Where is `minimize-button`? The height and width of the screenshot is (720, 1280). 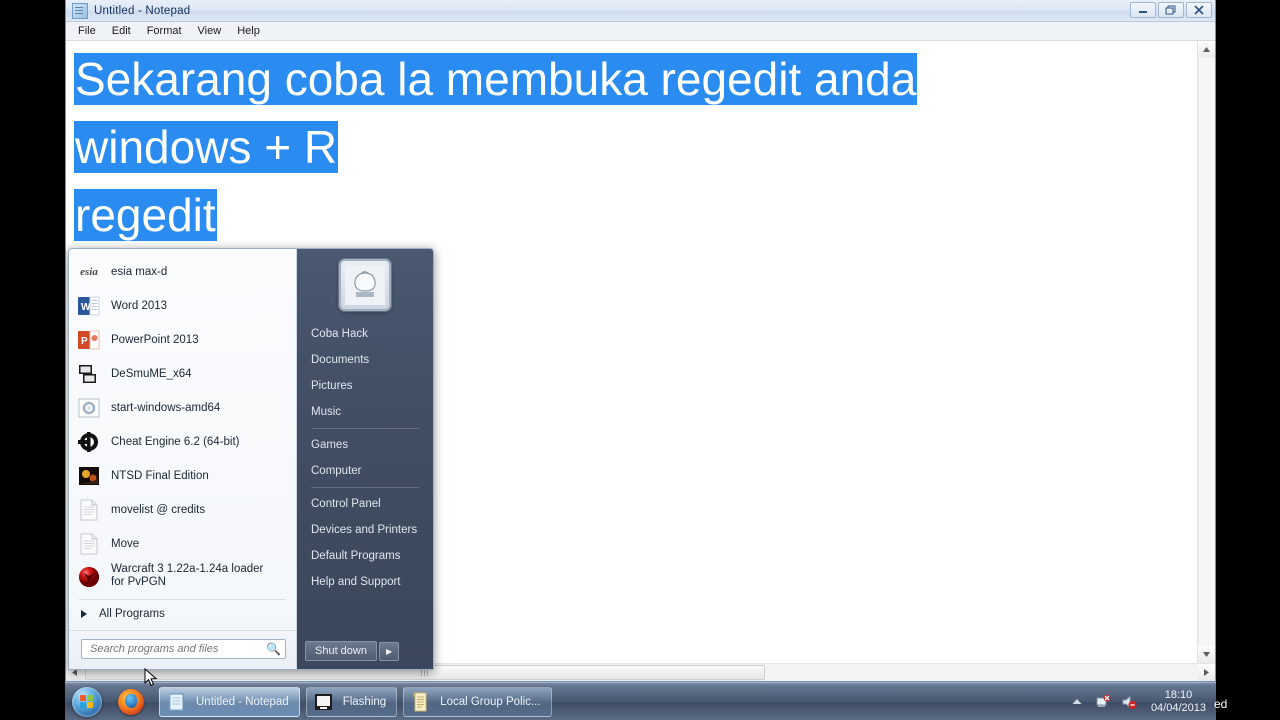
minimize-button is located at coordinates (1143, 10).